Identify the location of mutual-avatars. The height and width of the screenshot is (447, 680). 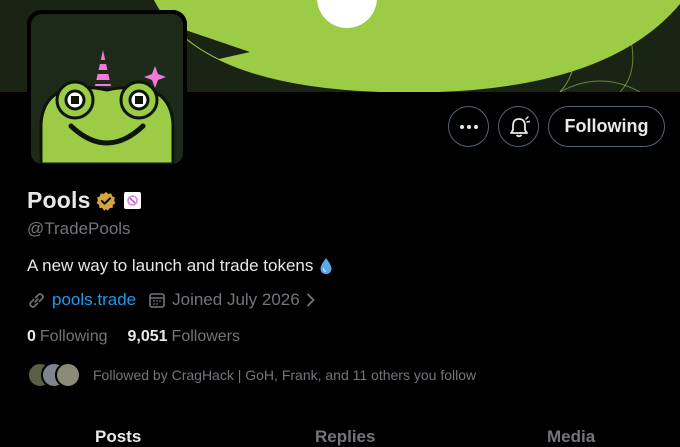
(55, 375).